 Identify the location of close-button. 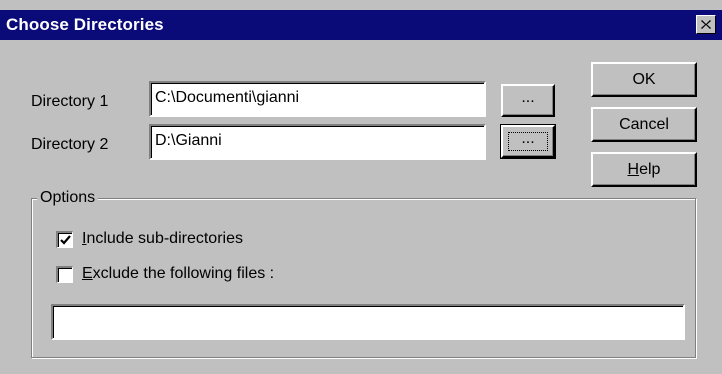
(706, 24).